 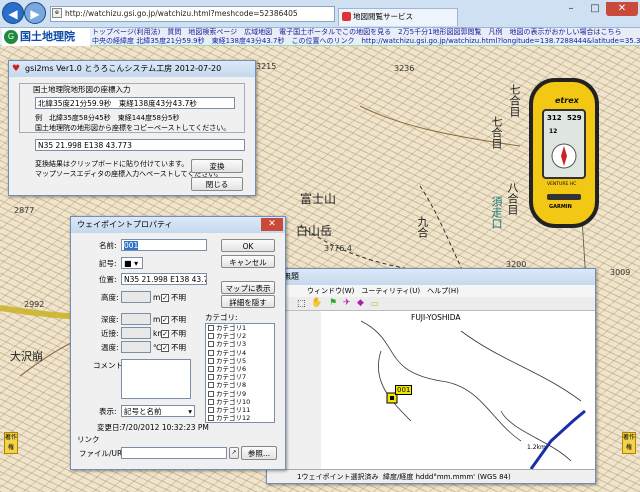 I want to click on map-area-name: FUJI-YOSHIDA, so click(x=436, y=317).